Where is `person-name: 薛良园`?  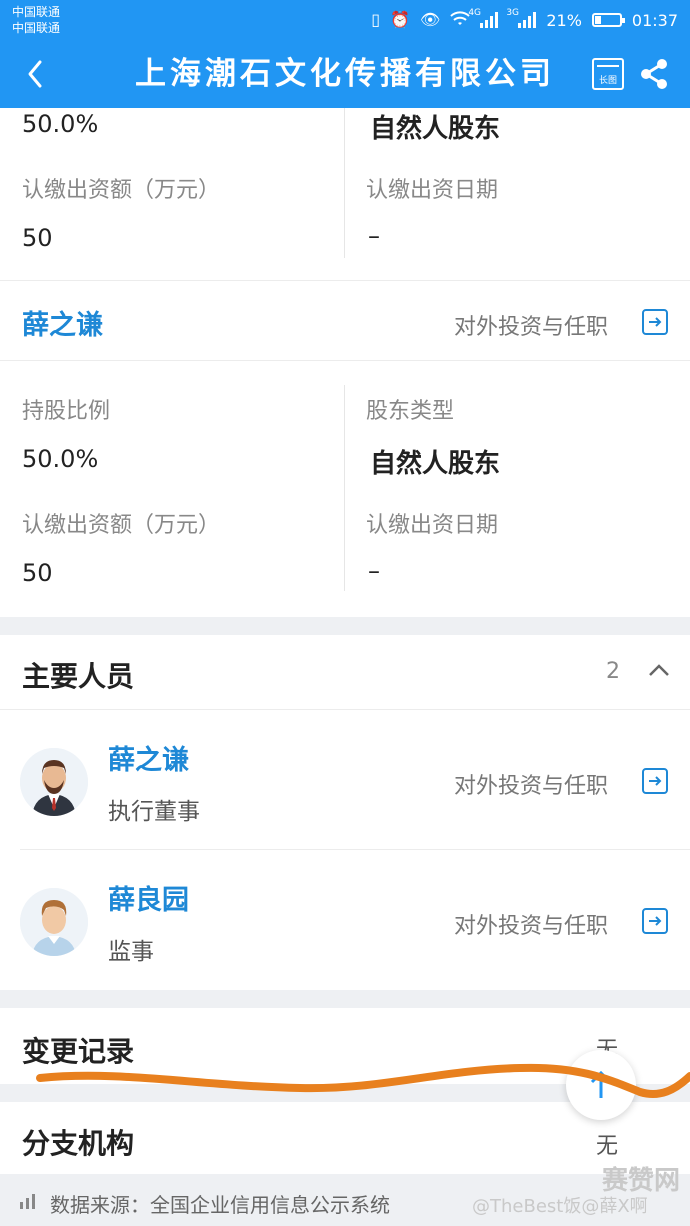 person-name: 薛良园 is located at coordinates (148, 897).